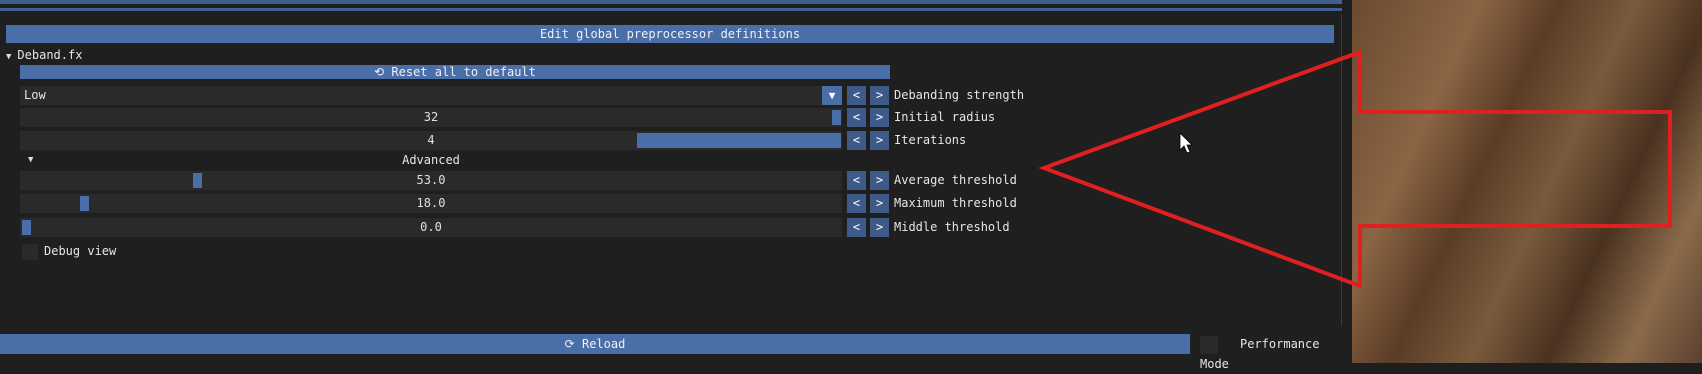 Image resolution: width=1702 pixels, height=374 pixels. I want to click on window-gap, so click(1347, 181).